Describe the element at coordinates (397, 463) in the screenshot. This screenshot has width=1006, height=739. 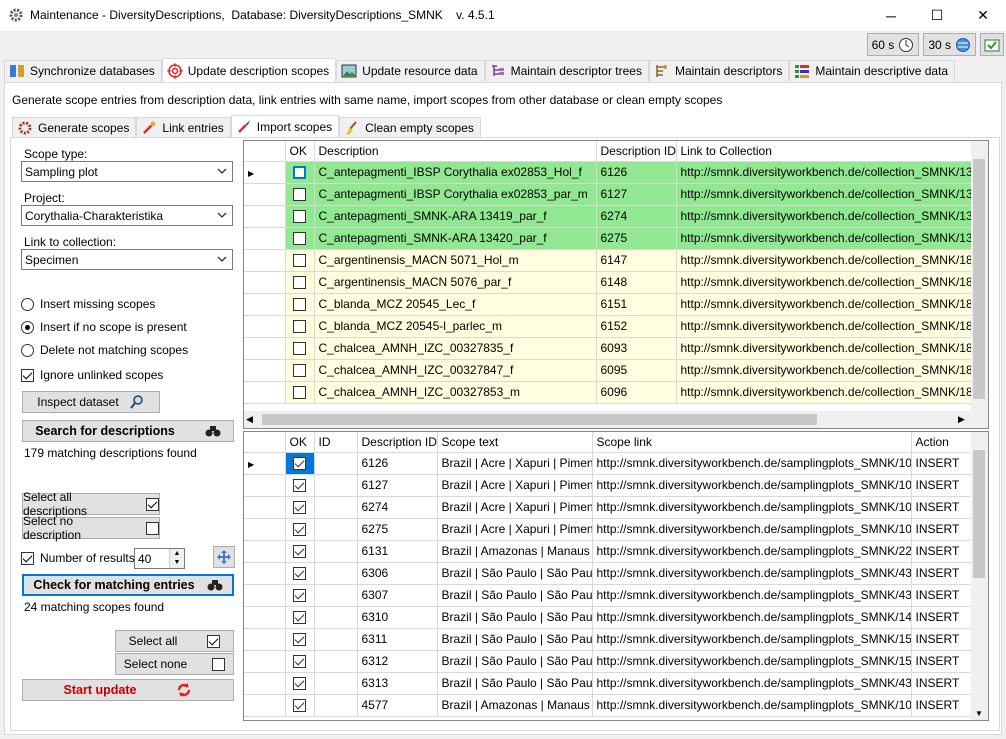
I see `description-id-cell: 6126` at that location.